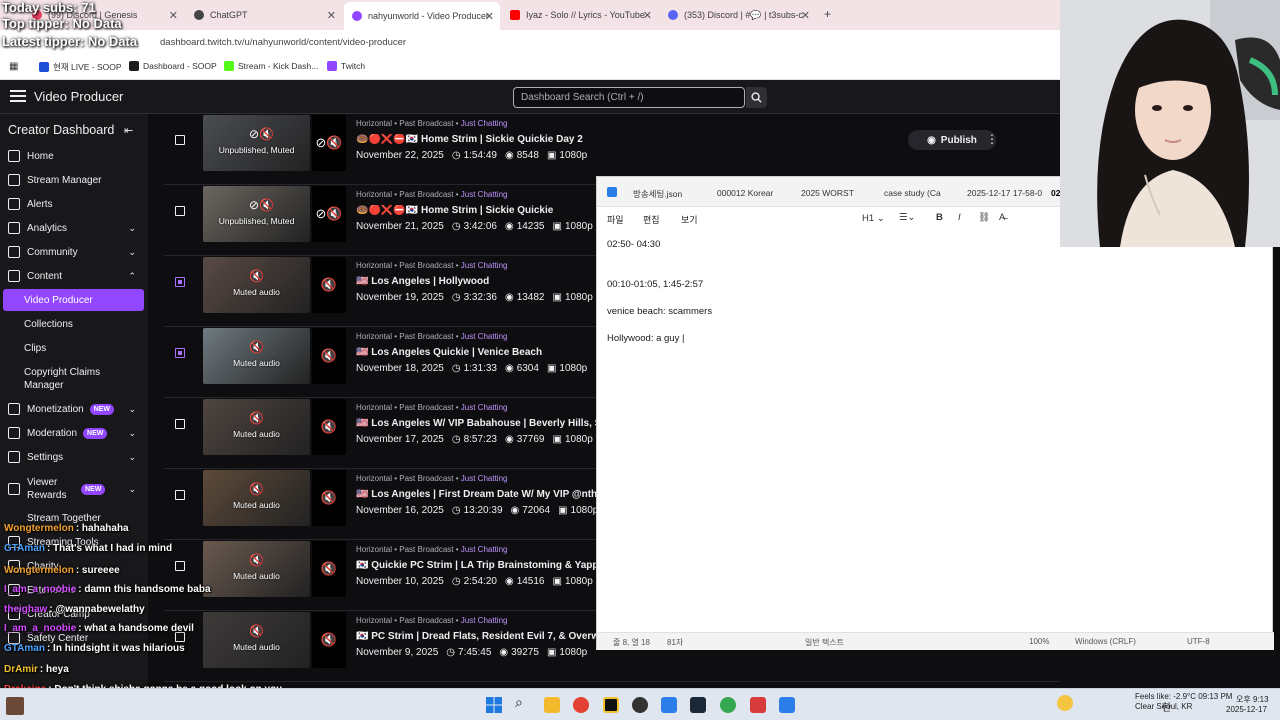 The image size is (1280, 720). Describe the element at coordinates (346, 66) in the screenshot. I see `bookmark-item: Twitch` at that location.